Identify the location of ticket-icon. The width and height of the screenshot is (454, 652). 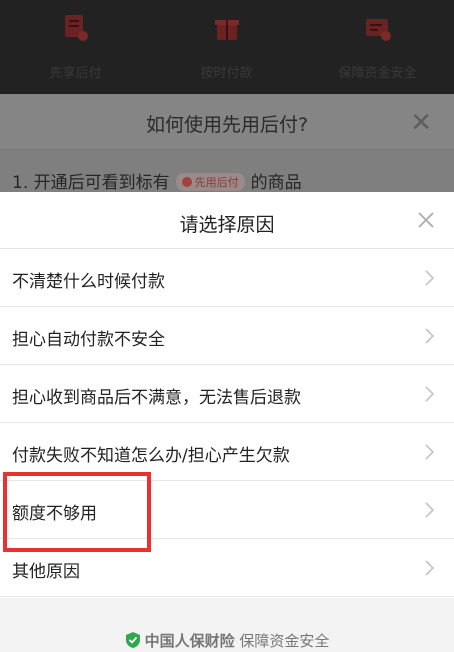
(378, 30).